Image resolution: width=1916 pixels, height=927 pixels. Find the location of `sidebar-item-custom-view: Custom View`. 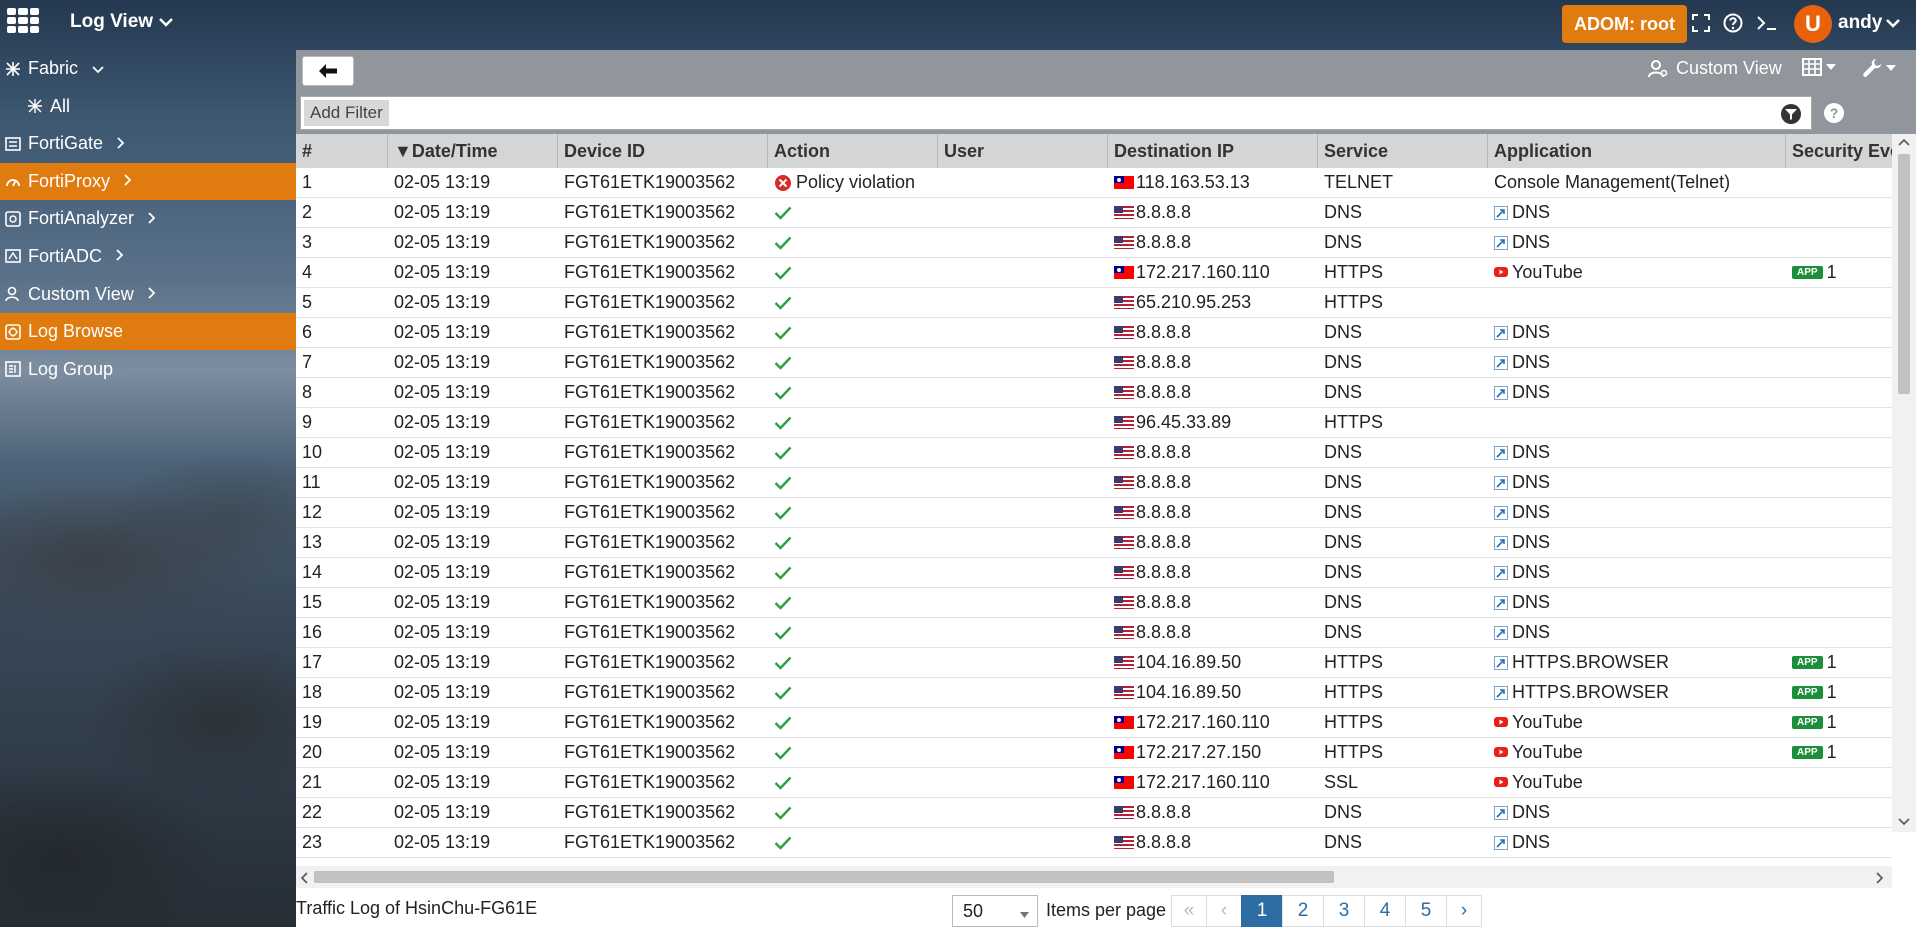

sidebar-item-custom-view: Custom View is located at coordinates (148, 294).